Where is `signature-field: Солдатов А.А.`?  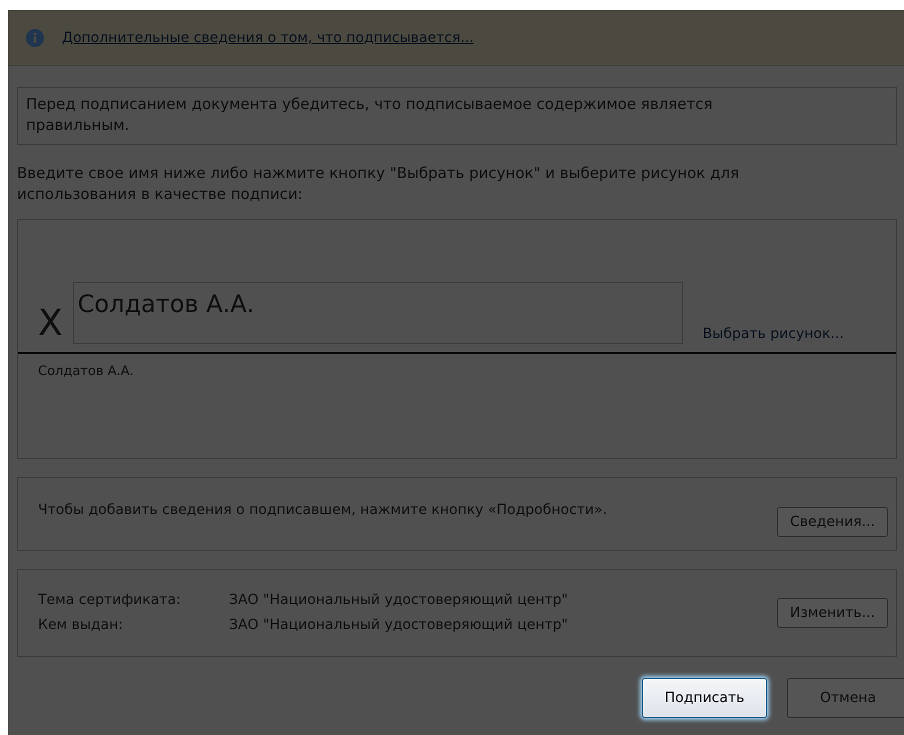
signature-field: Солдатов А.А. is located at coordinates (377, 313).